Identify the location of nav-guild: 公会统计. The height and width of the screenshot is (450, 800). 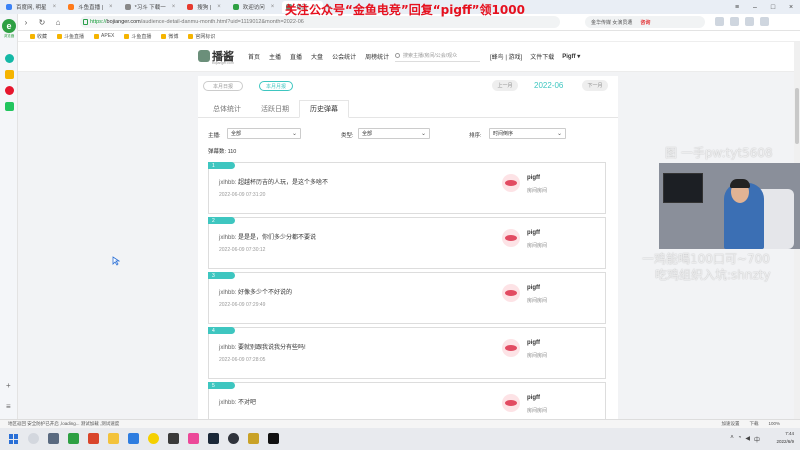
(344, 56).